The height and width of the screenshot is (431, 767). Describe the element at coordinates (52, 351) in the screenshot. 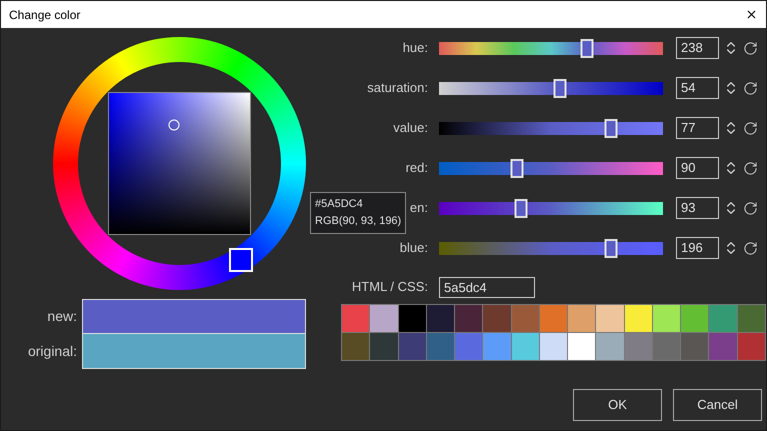

I see `swatch-label: original:` at that location.